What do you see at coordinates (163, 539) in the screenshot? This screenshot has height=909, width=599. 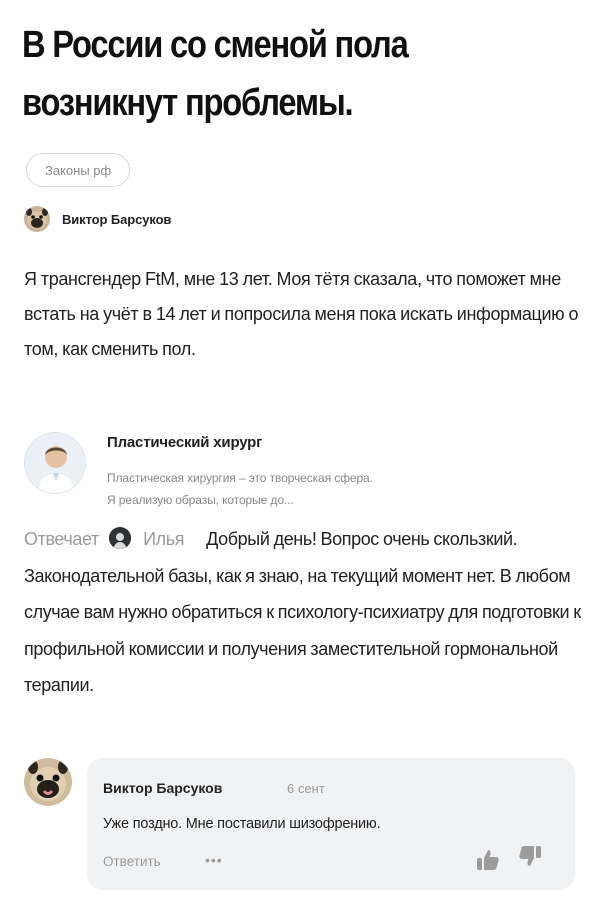 I see `responder-name: Илья` at bounding box center [163, 539].